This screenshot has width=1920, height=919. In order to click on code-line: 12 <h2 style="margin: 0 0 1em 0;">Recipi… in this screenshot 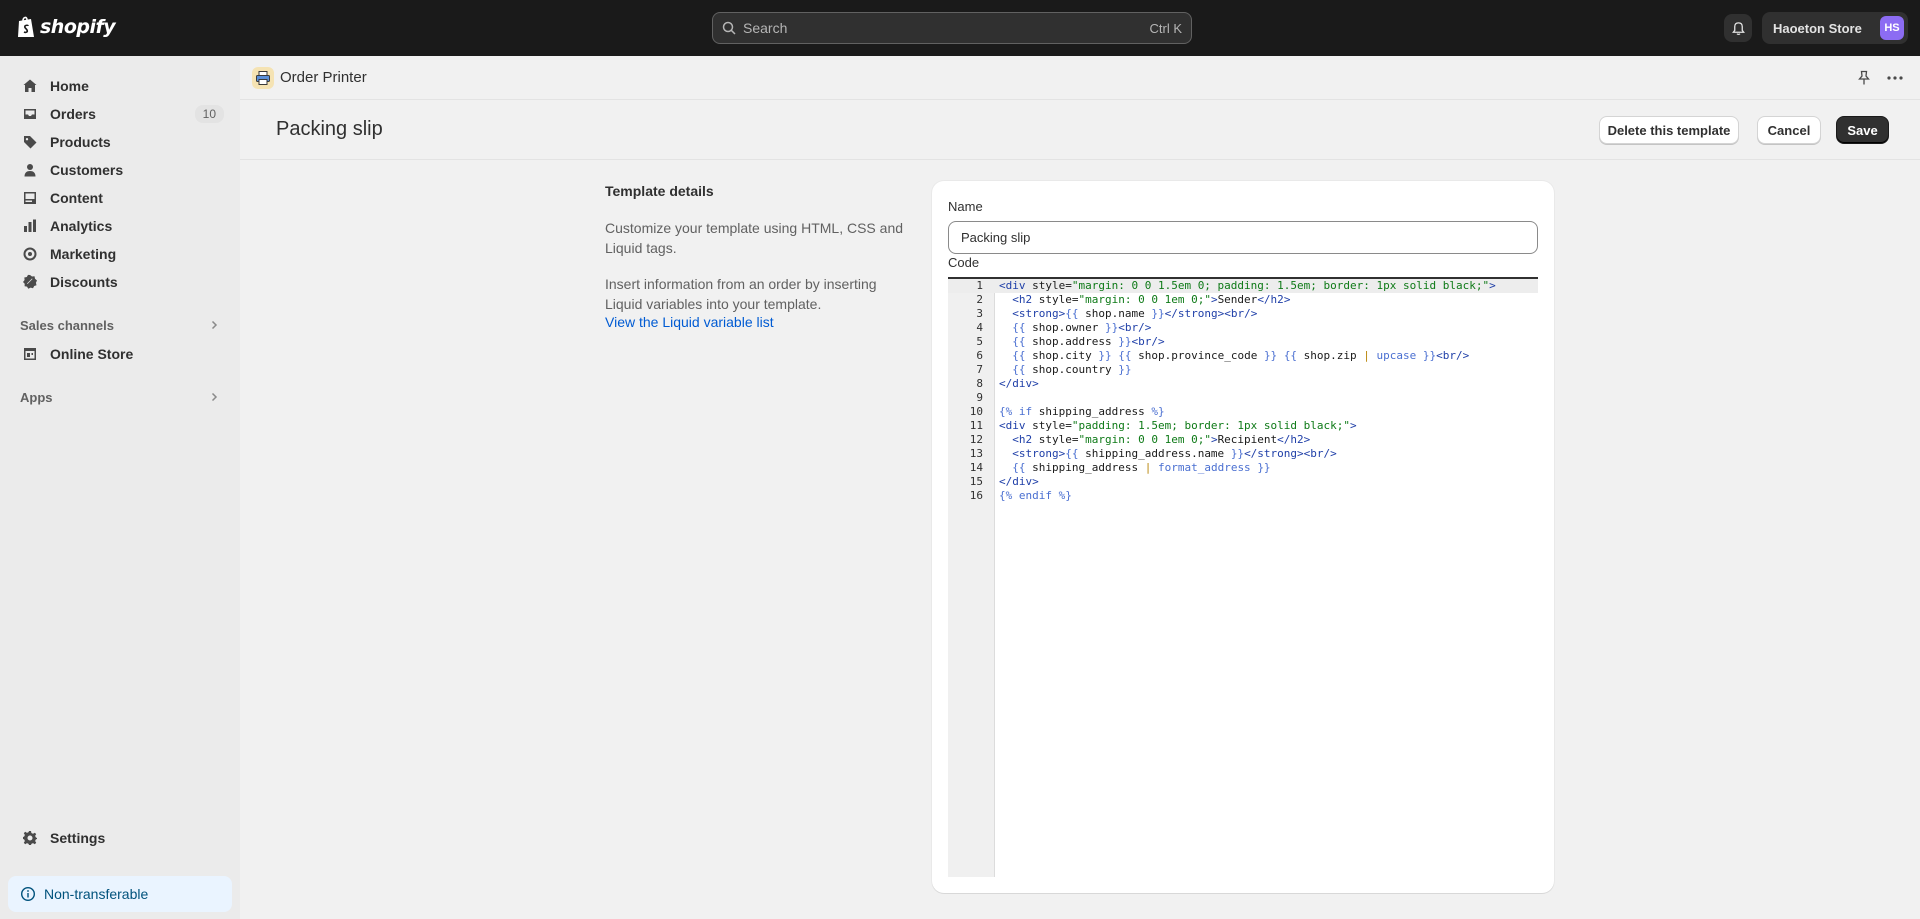, I will do `click(1243, 440)`.